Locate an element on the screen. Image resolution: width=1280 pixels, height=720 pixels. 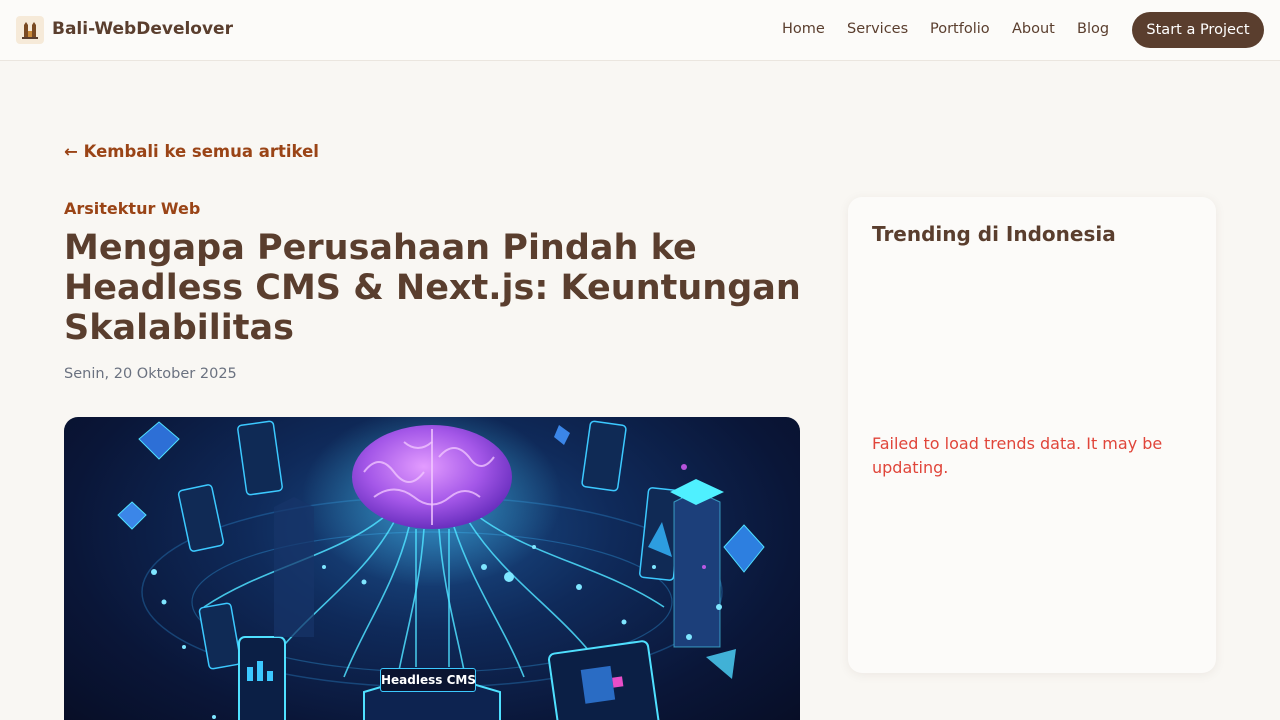
bali-gate-logo-icon is located at coordinates (30, 30).